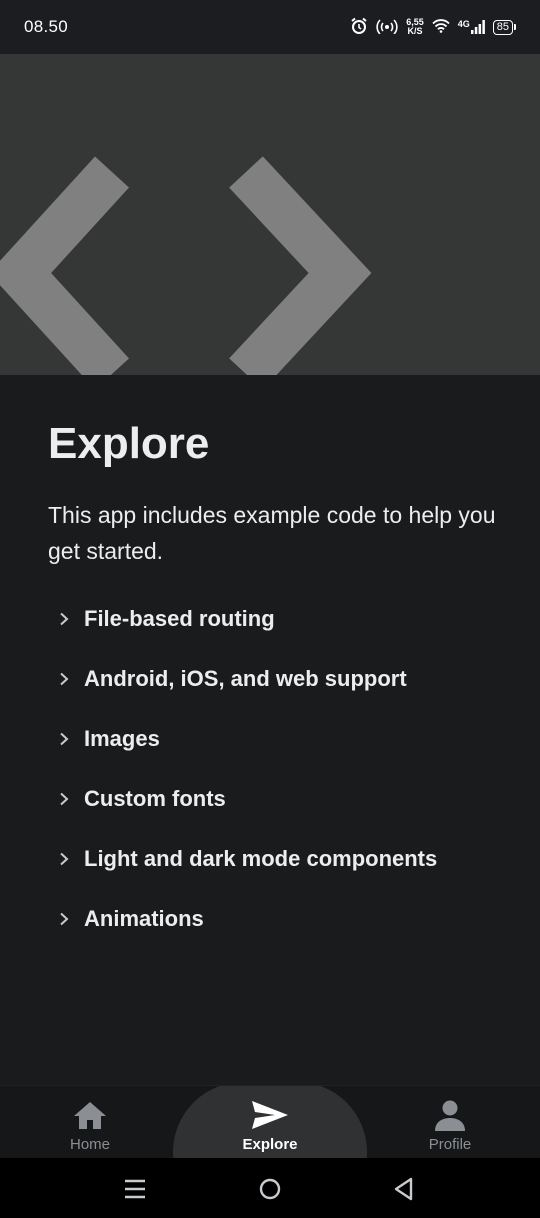  What do you see at coordinates (387, 27) in the screenshot?
I see `hotspot-icon` at bounding box center [387, 27].